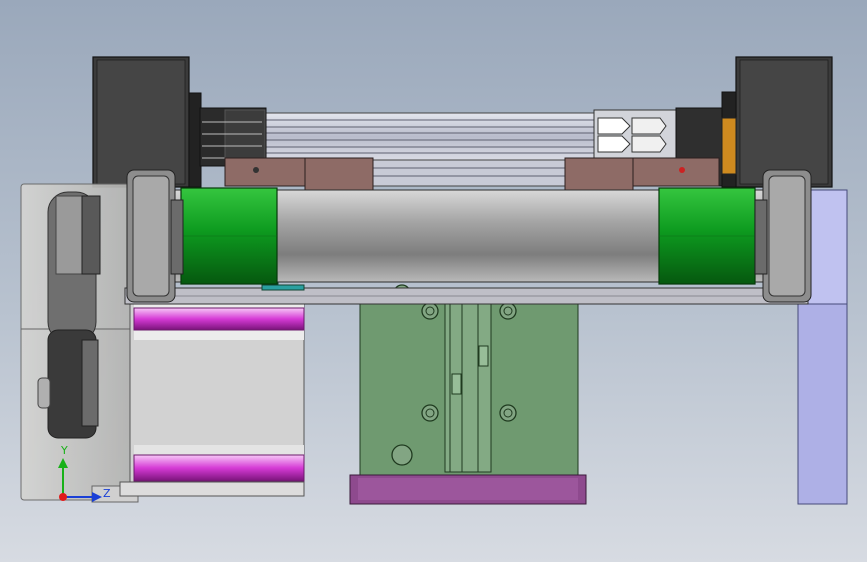 Image resolution: width=867 pixels, height=562 pixels. I want to click on triad-y-label: Y, so click(64, 450).